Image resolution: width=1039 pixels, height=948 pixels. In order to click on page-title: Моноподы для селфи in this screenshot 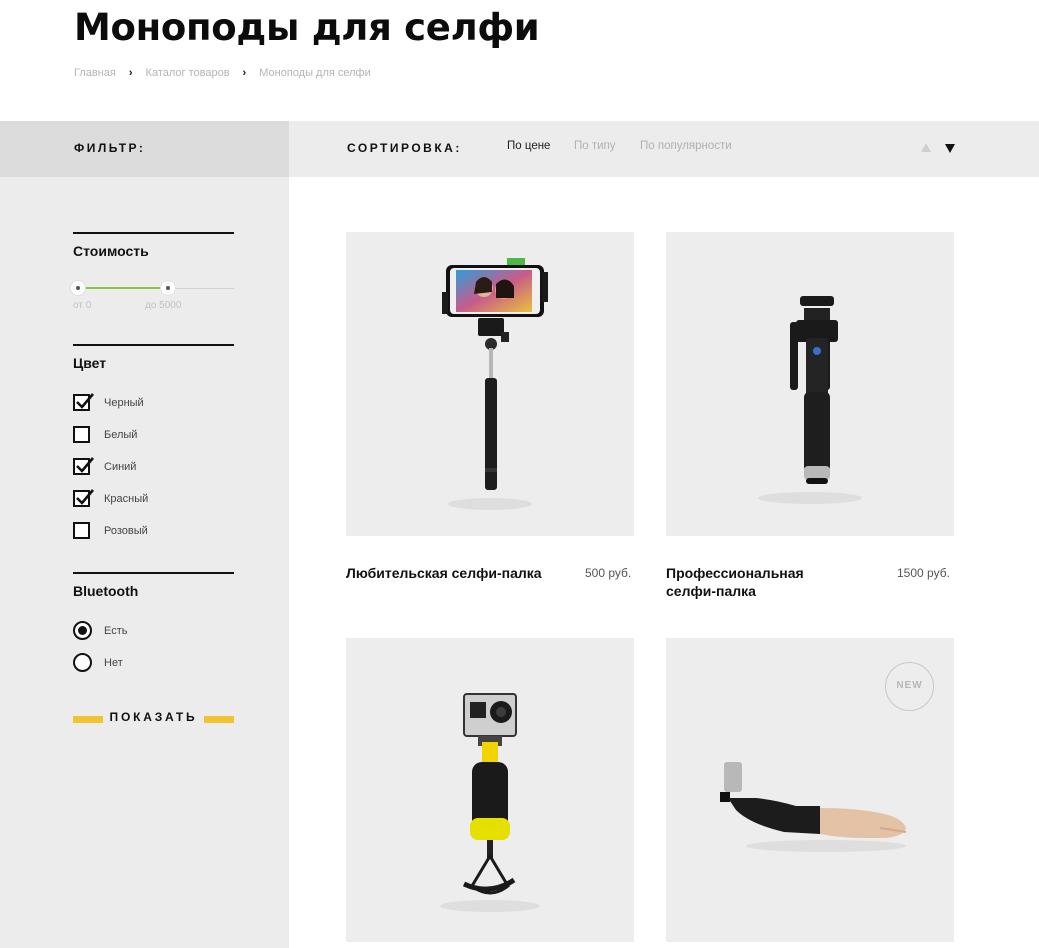, I will do `click(307, 27)`.